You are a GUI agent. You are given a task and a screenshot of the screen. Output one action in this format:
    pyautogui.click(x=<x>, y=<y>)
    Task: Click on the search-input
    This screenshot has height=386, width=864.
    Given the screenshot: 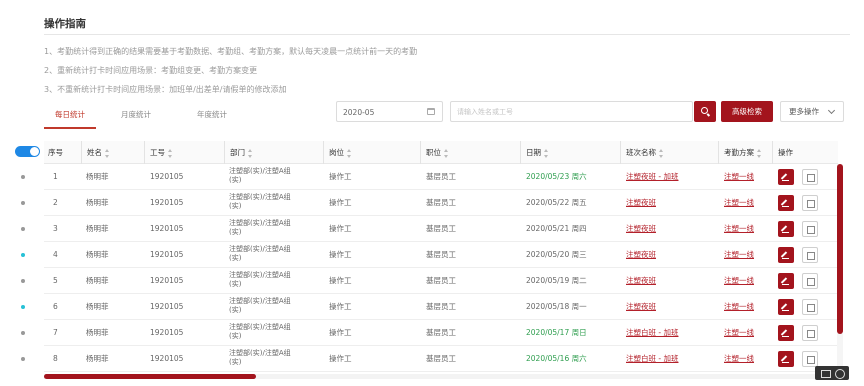 What is the action you would take?
    pyautogui.click(x=572, y=112)
    